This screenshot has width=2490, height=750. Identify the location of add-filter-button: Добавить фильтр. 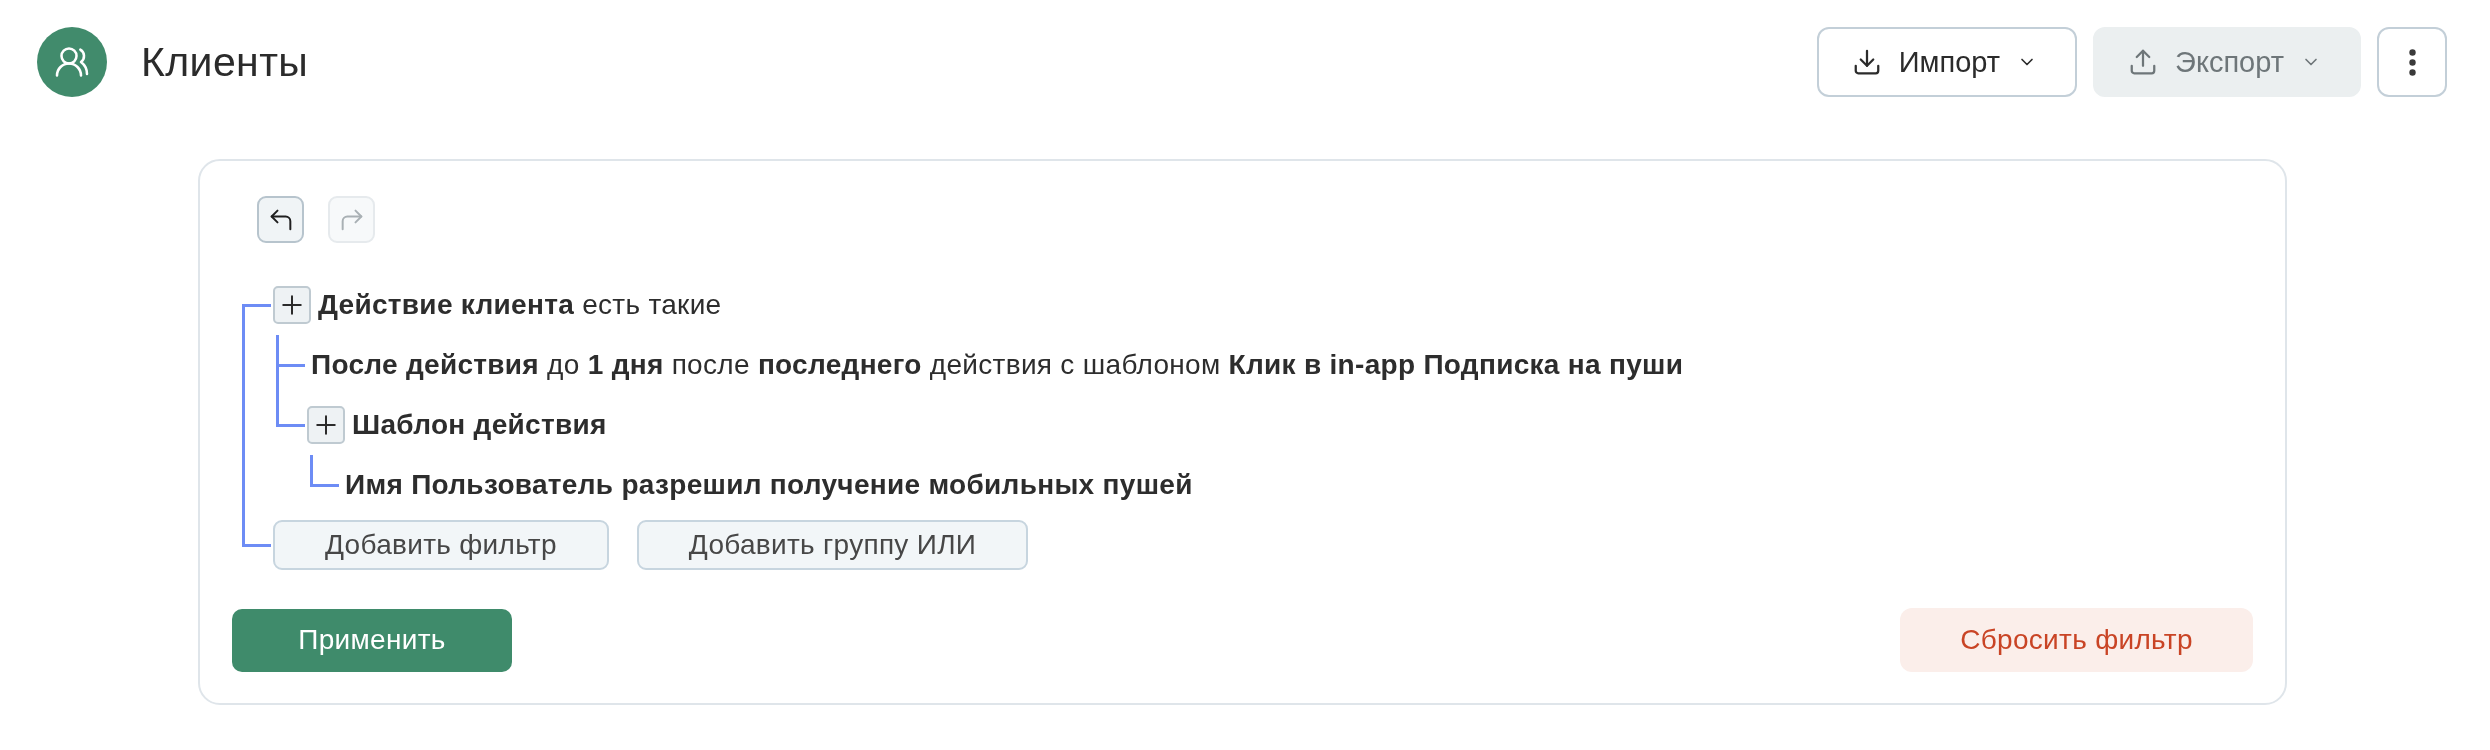
(441, 545).